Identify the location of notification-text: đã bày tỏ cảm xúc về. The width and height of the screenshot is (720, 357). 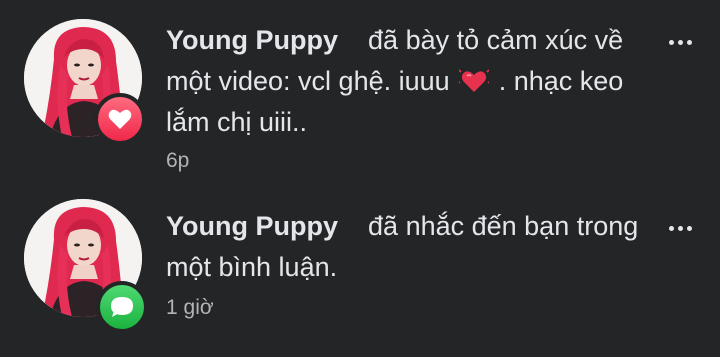
(496, 40).